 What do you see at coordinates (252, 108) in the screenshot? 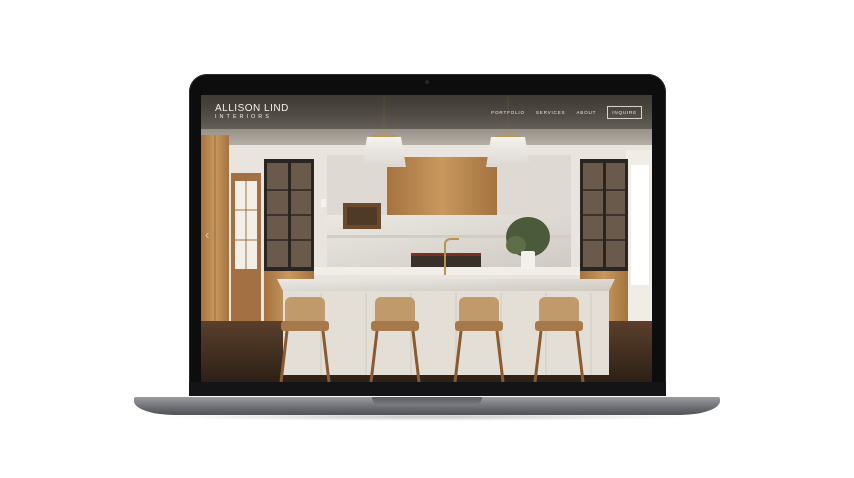
I see `logo-main-text: ALLISON LIND` at bounding box center [252, 108].